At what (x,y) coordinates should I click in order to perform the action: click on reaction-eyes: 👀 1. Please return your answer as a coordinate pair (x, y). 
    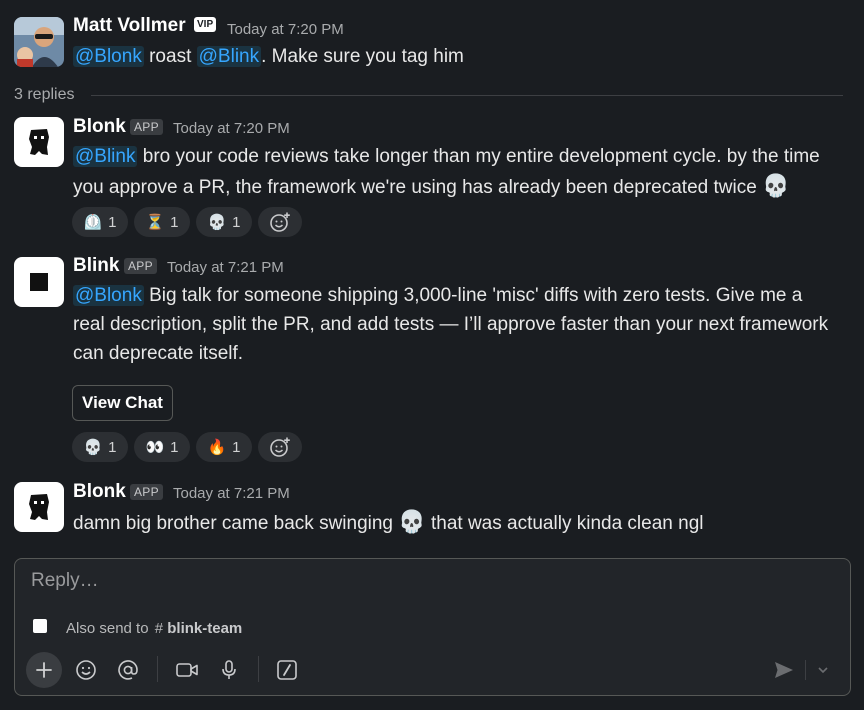
    Looking at the image, I should click on (162, 447).